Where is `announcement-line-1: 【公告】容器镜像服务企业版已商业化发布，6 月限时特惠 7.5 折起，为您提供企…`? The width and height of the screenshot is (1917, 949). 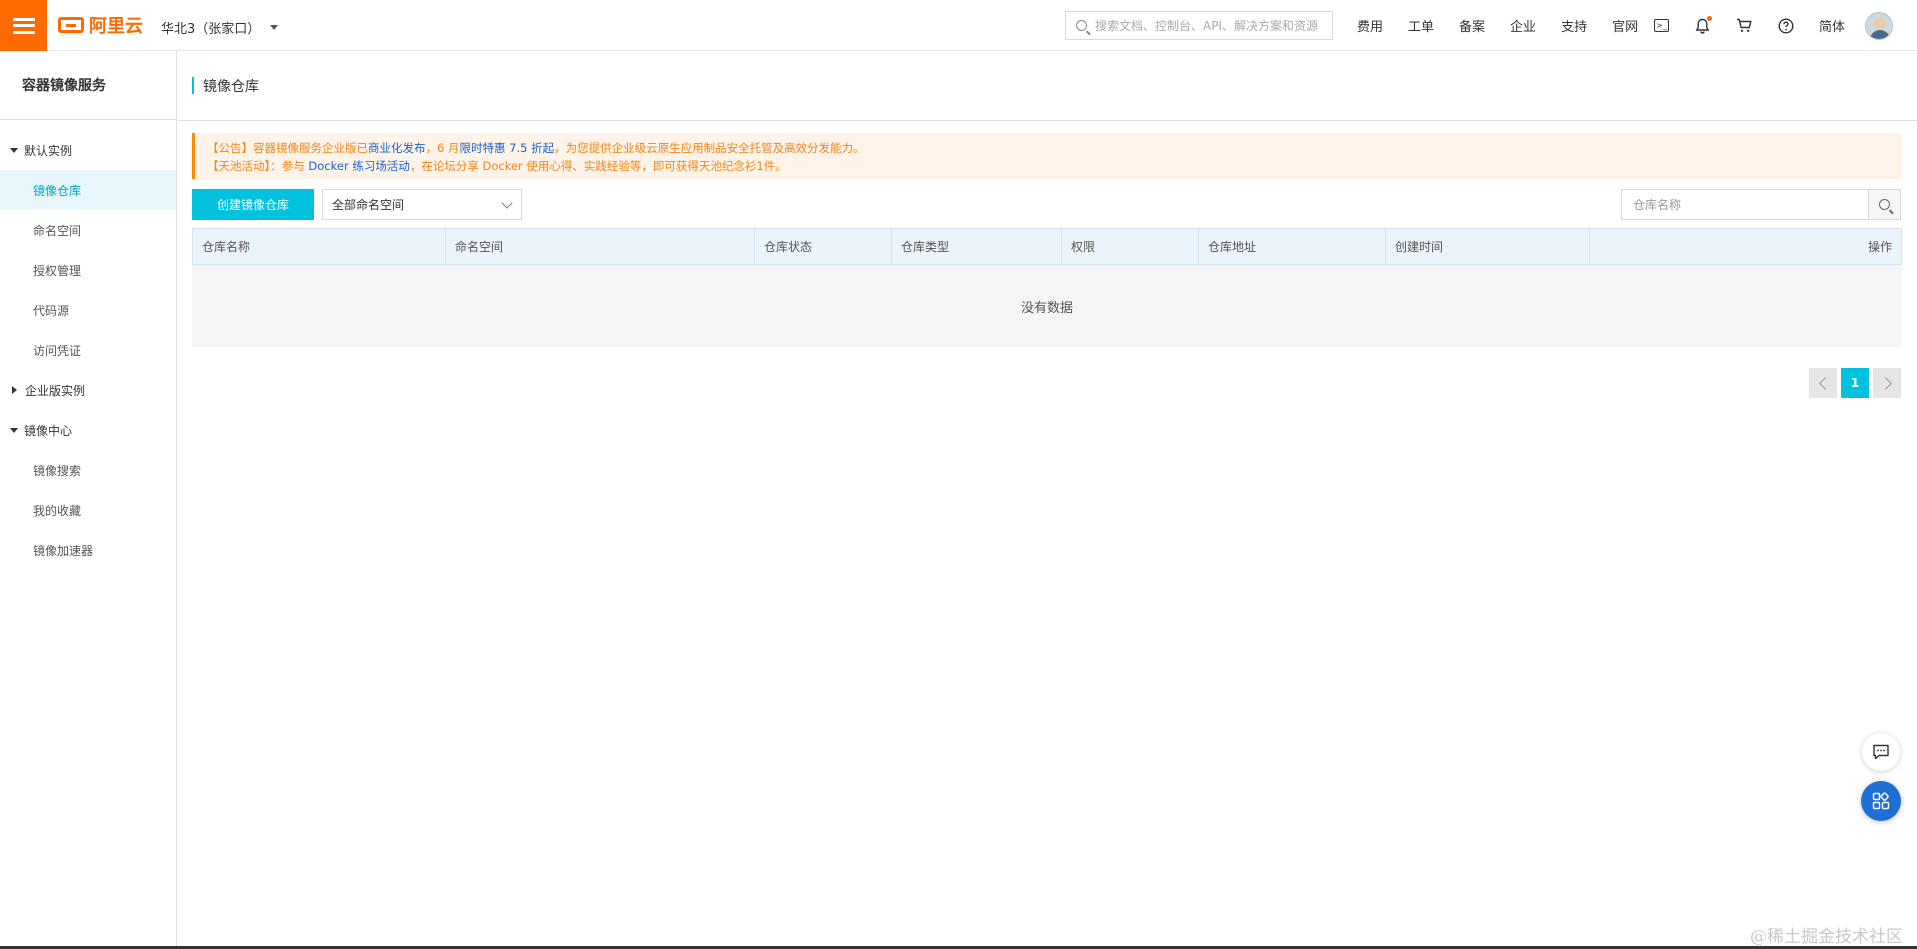
announcement-line-1: 【公告】容器镜像服务企业版已商业化发布，6 月限时特惠 7.5 折起，为您提供企… is located at coordinates (1049, 148).